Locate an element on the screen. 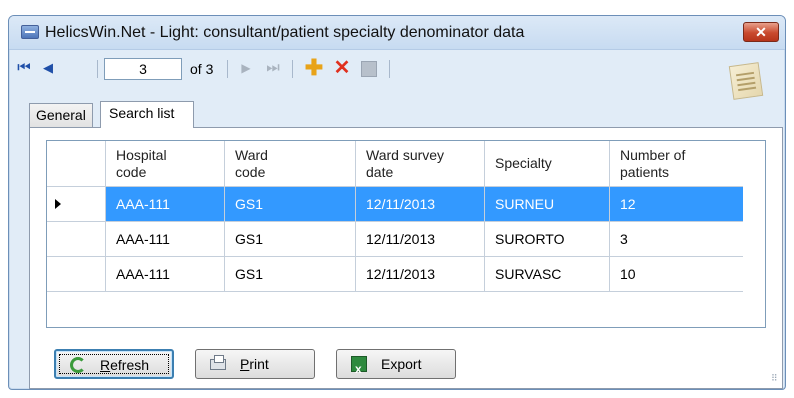 The image size is (794, 398). excel-export-icon is located at coordinates (359, 369).